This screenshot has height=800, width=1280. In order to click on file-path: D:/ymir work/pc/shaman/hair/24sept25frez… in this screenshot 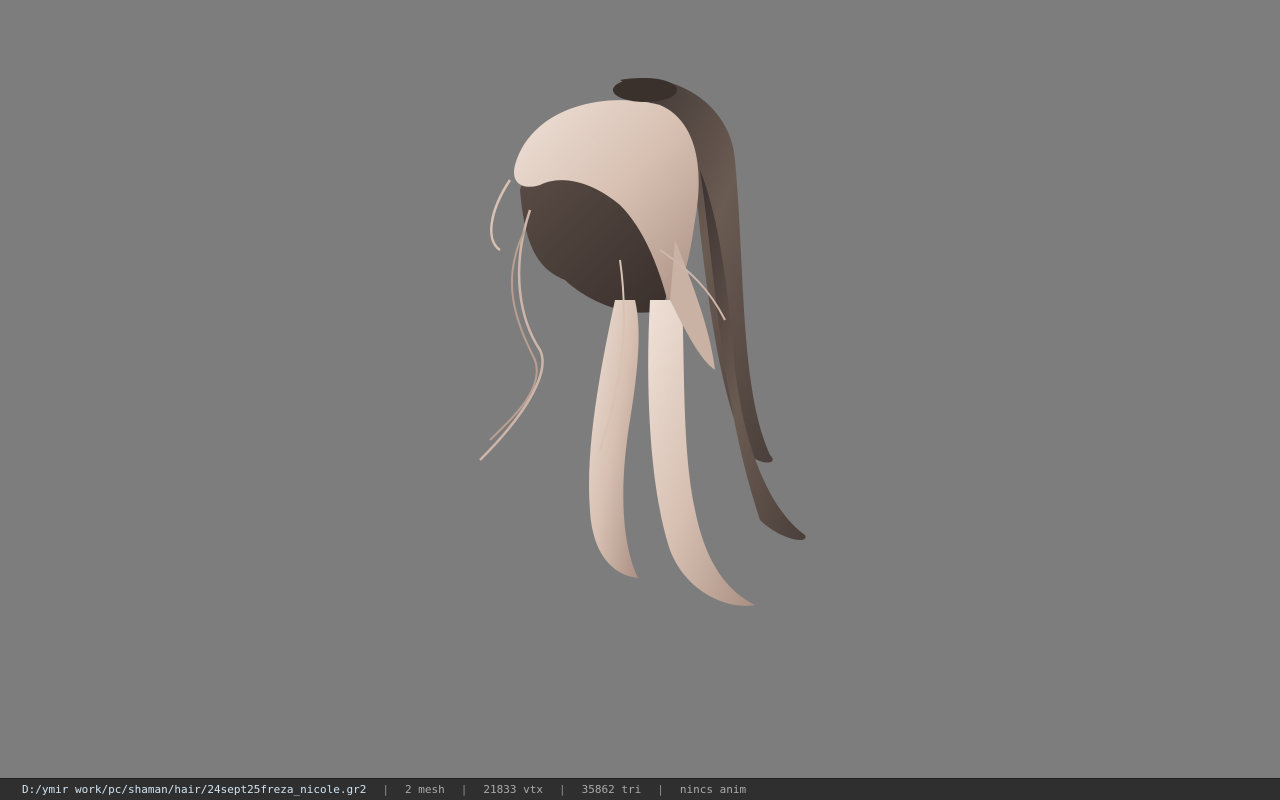, I will do `click(194, 789)`.